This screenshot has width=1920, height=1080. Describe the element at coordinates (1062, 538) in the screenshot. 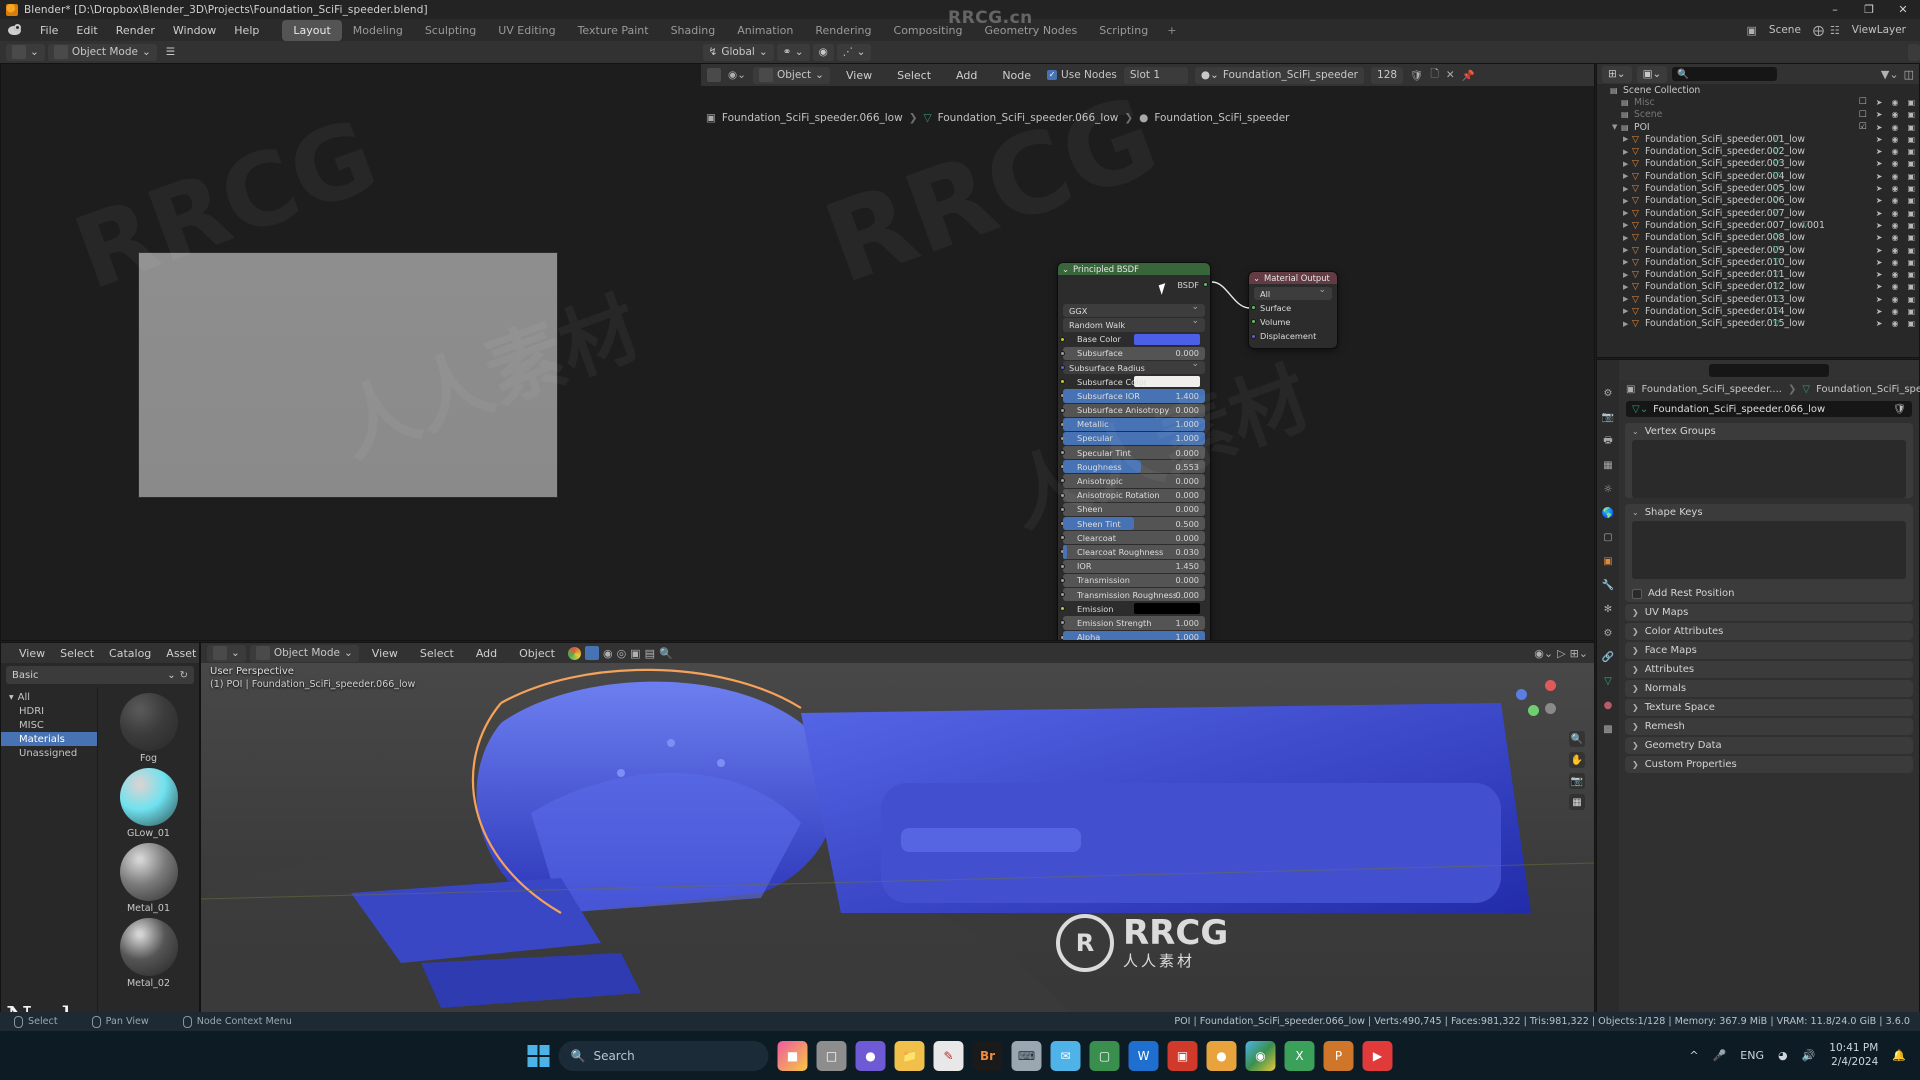

I see `socket-clearcoat` at that location.